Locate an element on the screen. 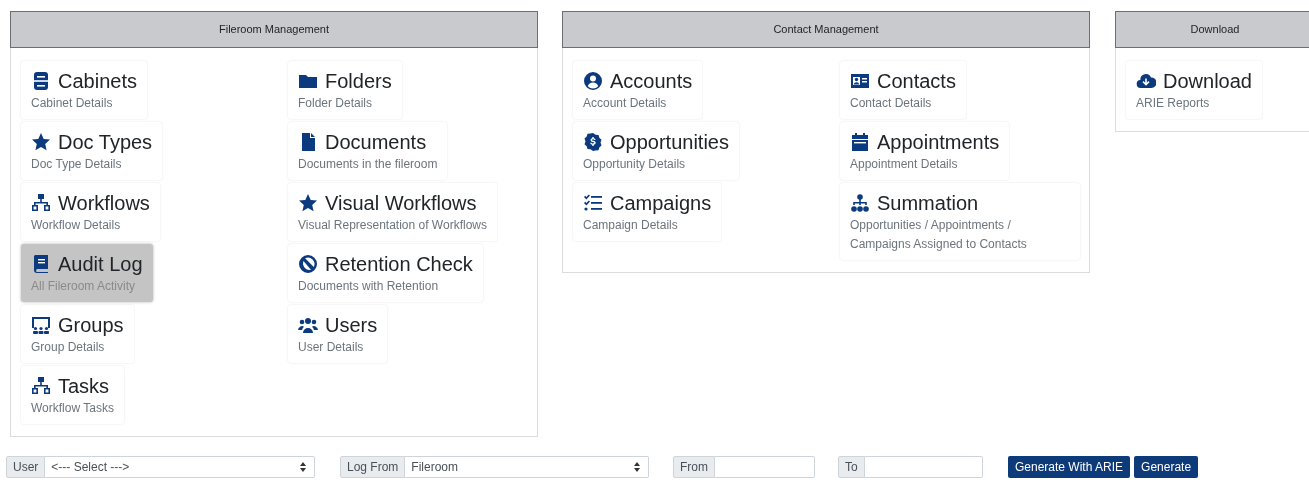 This screenshot has height=484, width=1309. card-subtitle: Appointment Details is located at coordinates (904, 164).